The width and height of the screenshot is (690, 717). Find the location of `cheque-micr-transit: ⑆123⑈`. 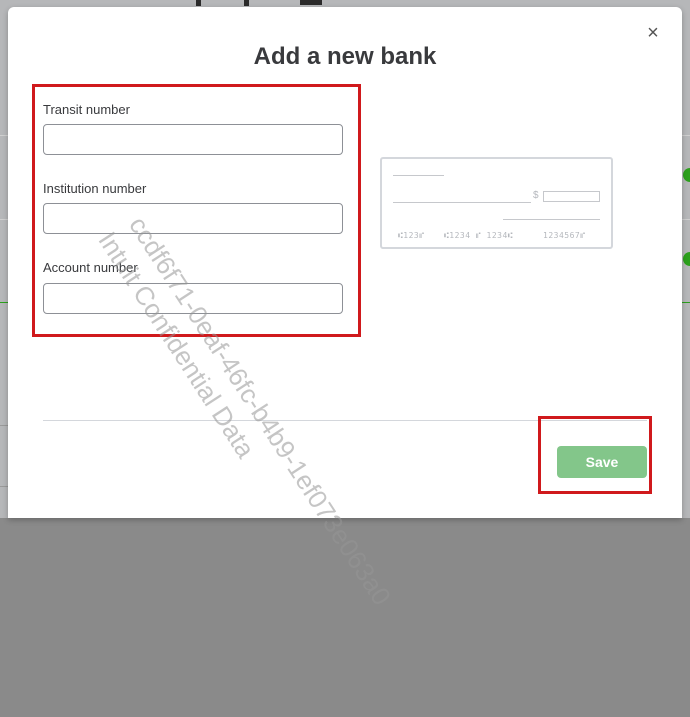

cheque-micr-transit: ⑆123⑈ is located at coordinates (411, 235).